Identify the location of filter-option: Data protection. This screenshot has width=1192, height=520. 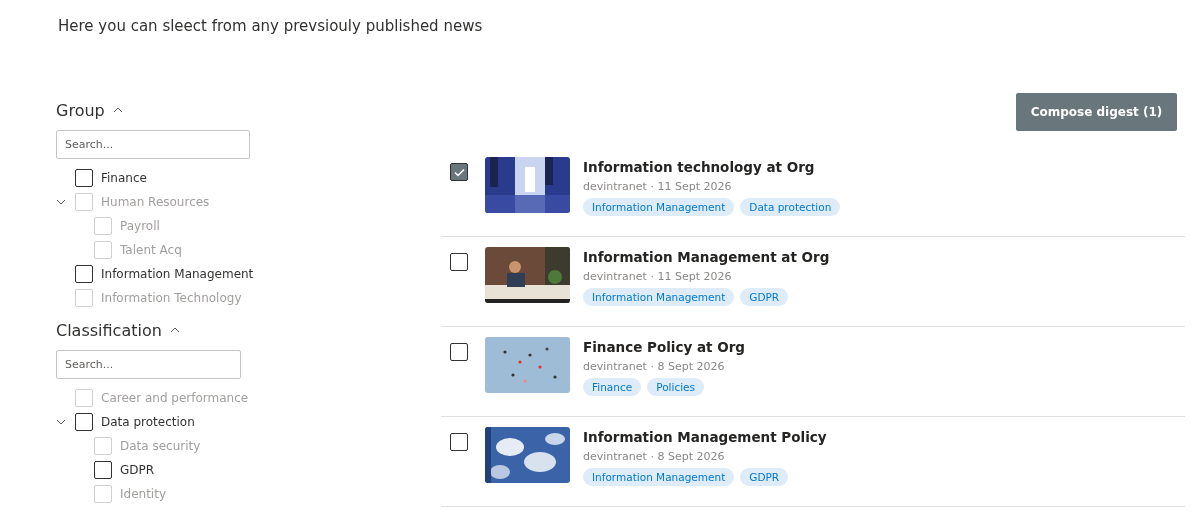
(148, 422).